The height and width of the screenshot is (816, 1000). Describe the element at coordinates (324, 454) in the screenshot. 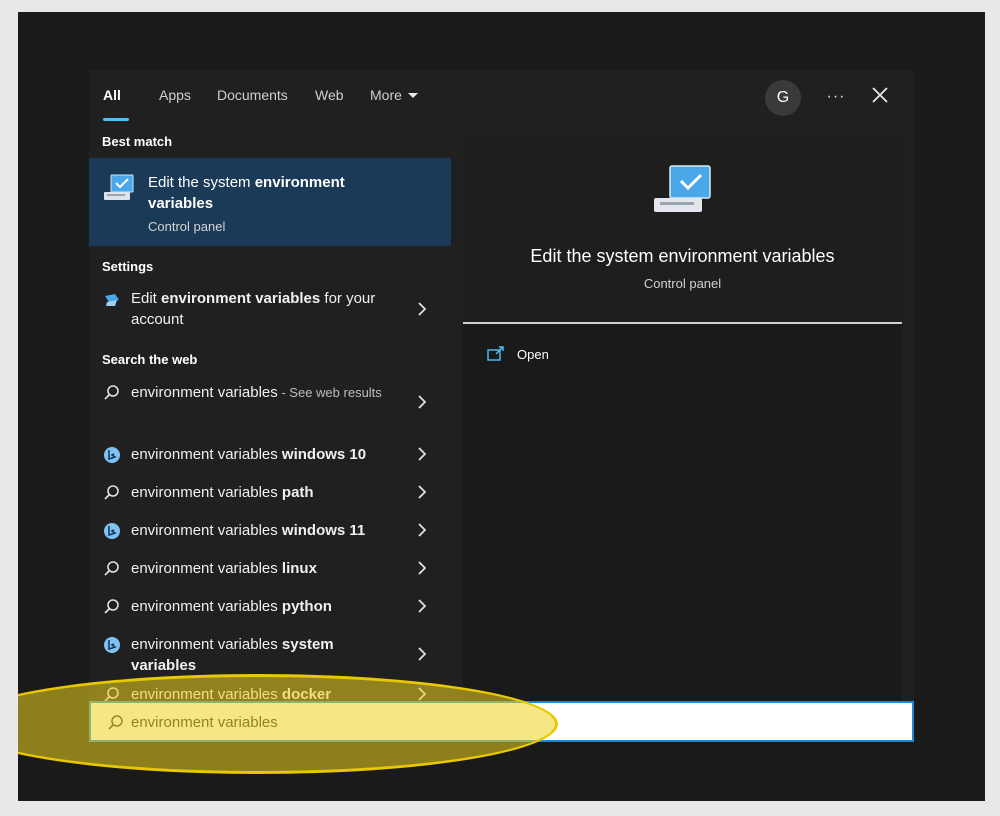

I see `web-suggestion-bold: windows 10` at that location.